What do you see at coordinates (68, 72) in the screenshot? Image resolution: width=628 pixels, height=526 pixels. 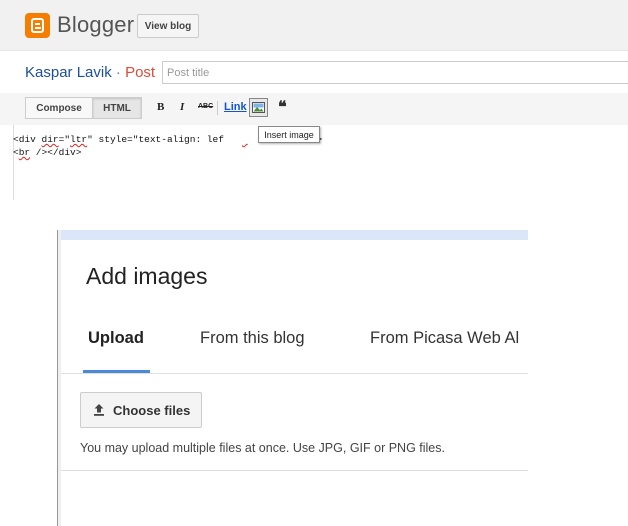 I see `blog-author-link: Kaspar Lavik` at bounding box center [68, 72].